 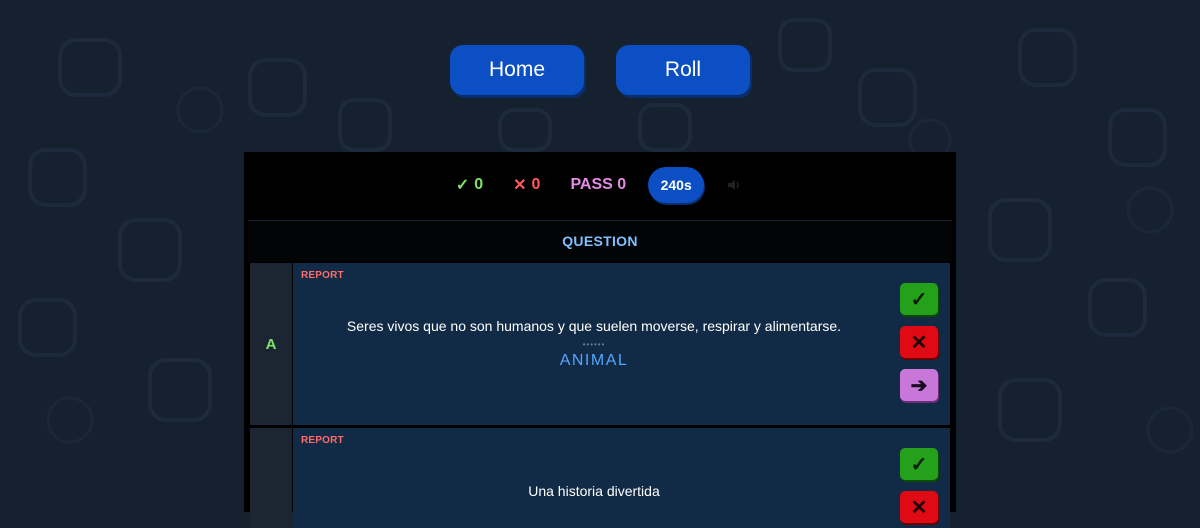 What do you see at coordinates (479, 184) in the screenshot?
I see `correct-count-value: 0` at bounding box center [479, 184].